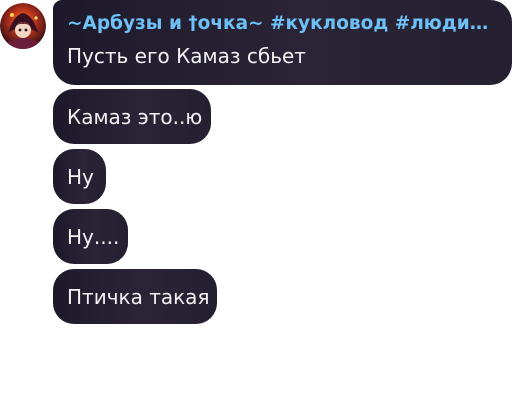 The height and width of the screenshot is (404, 512). I want to click on message-text: Ну, so click(80, 176).